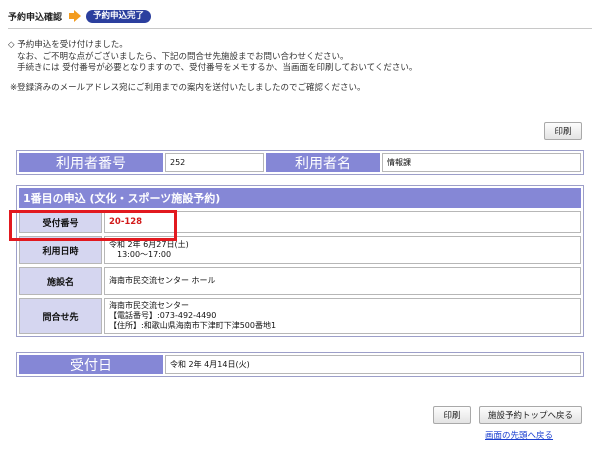 The image size is (600, 450). What do you see at coordinates (183, 56) in the screenshot?
I see `notice-line: なお、ご不明な点がございましたら、下記の問合せ先施設までお問い合わせください。` at bounding box center [183, 56].